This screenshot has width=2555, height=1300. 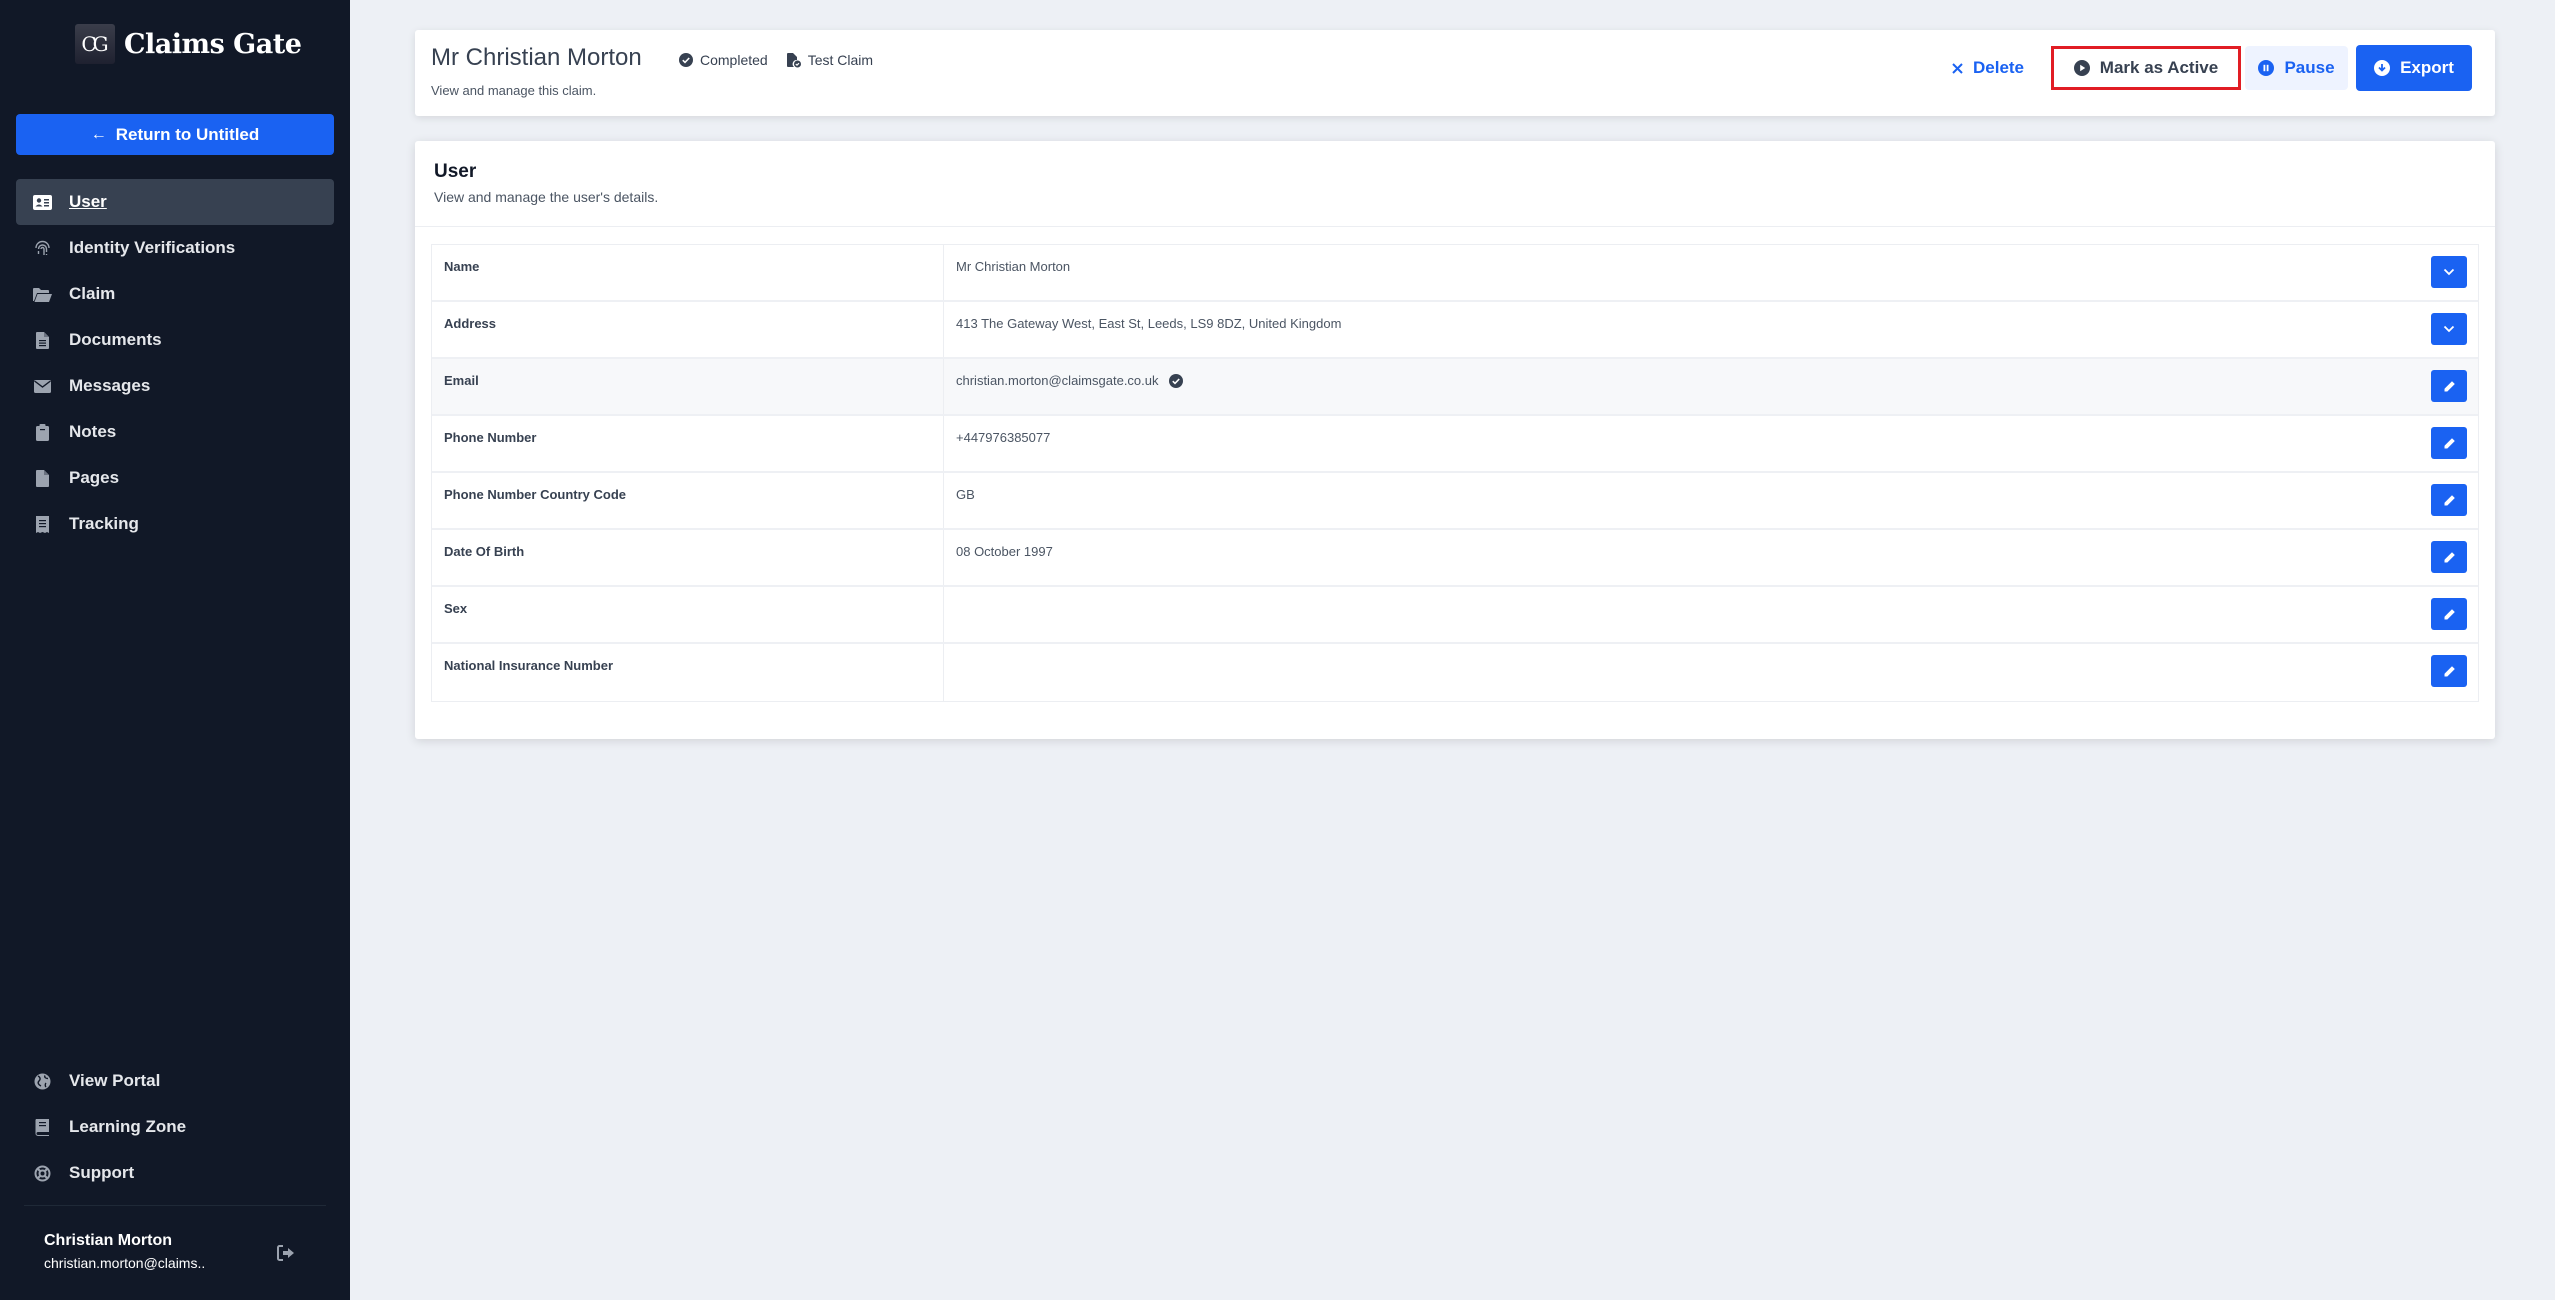 I want to click on sidebar-item-messages: Messages, so click(x=175, y=386).